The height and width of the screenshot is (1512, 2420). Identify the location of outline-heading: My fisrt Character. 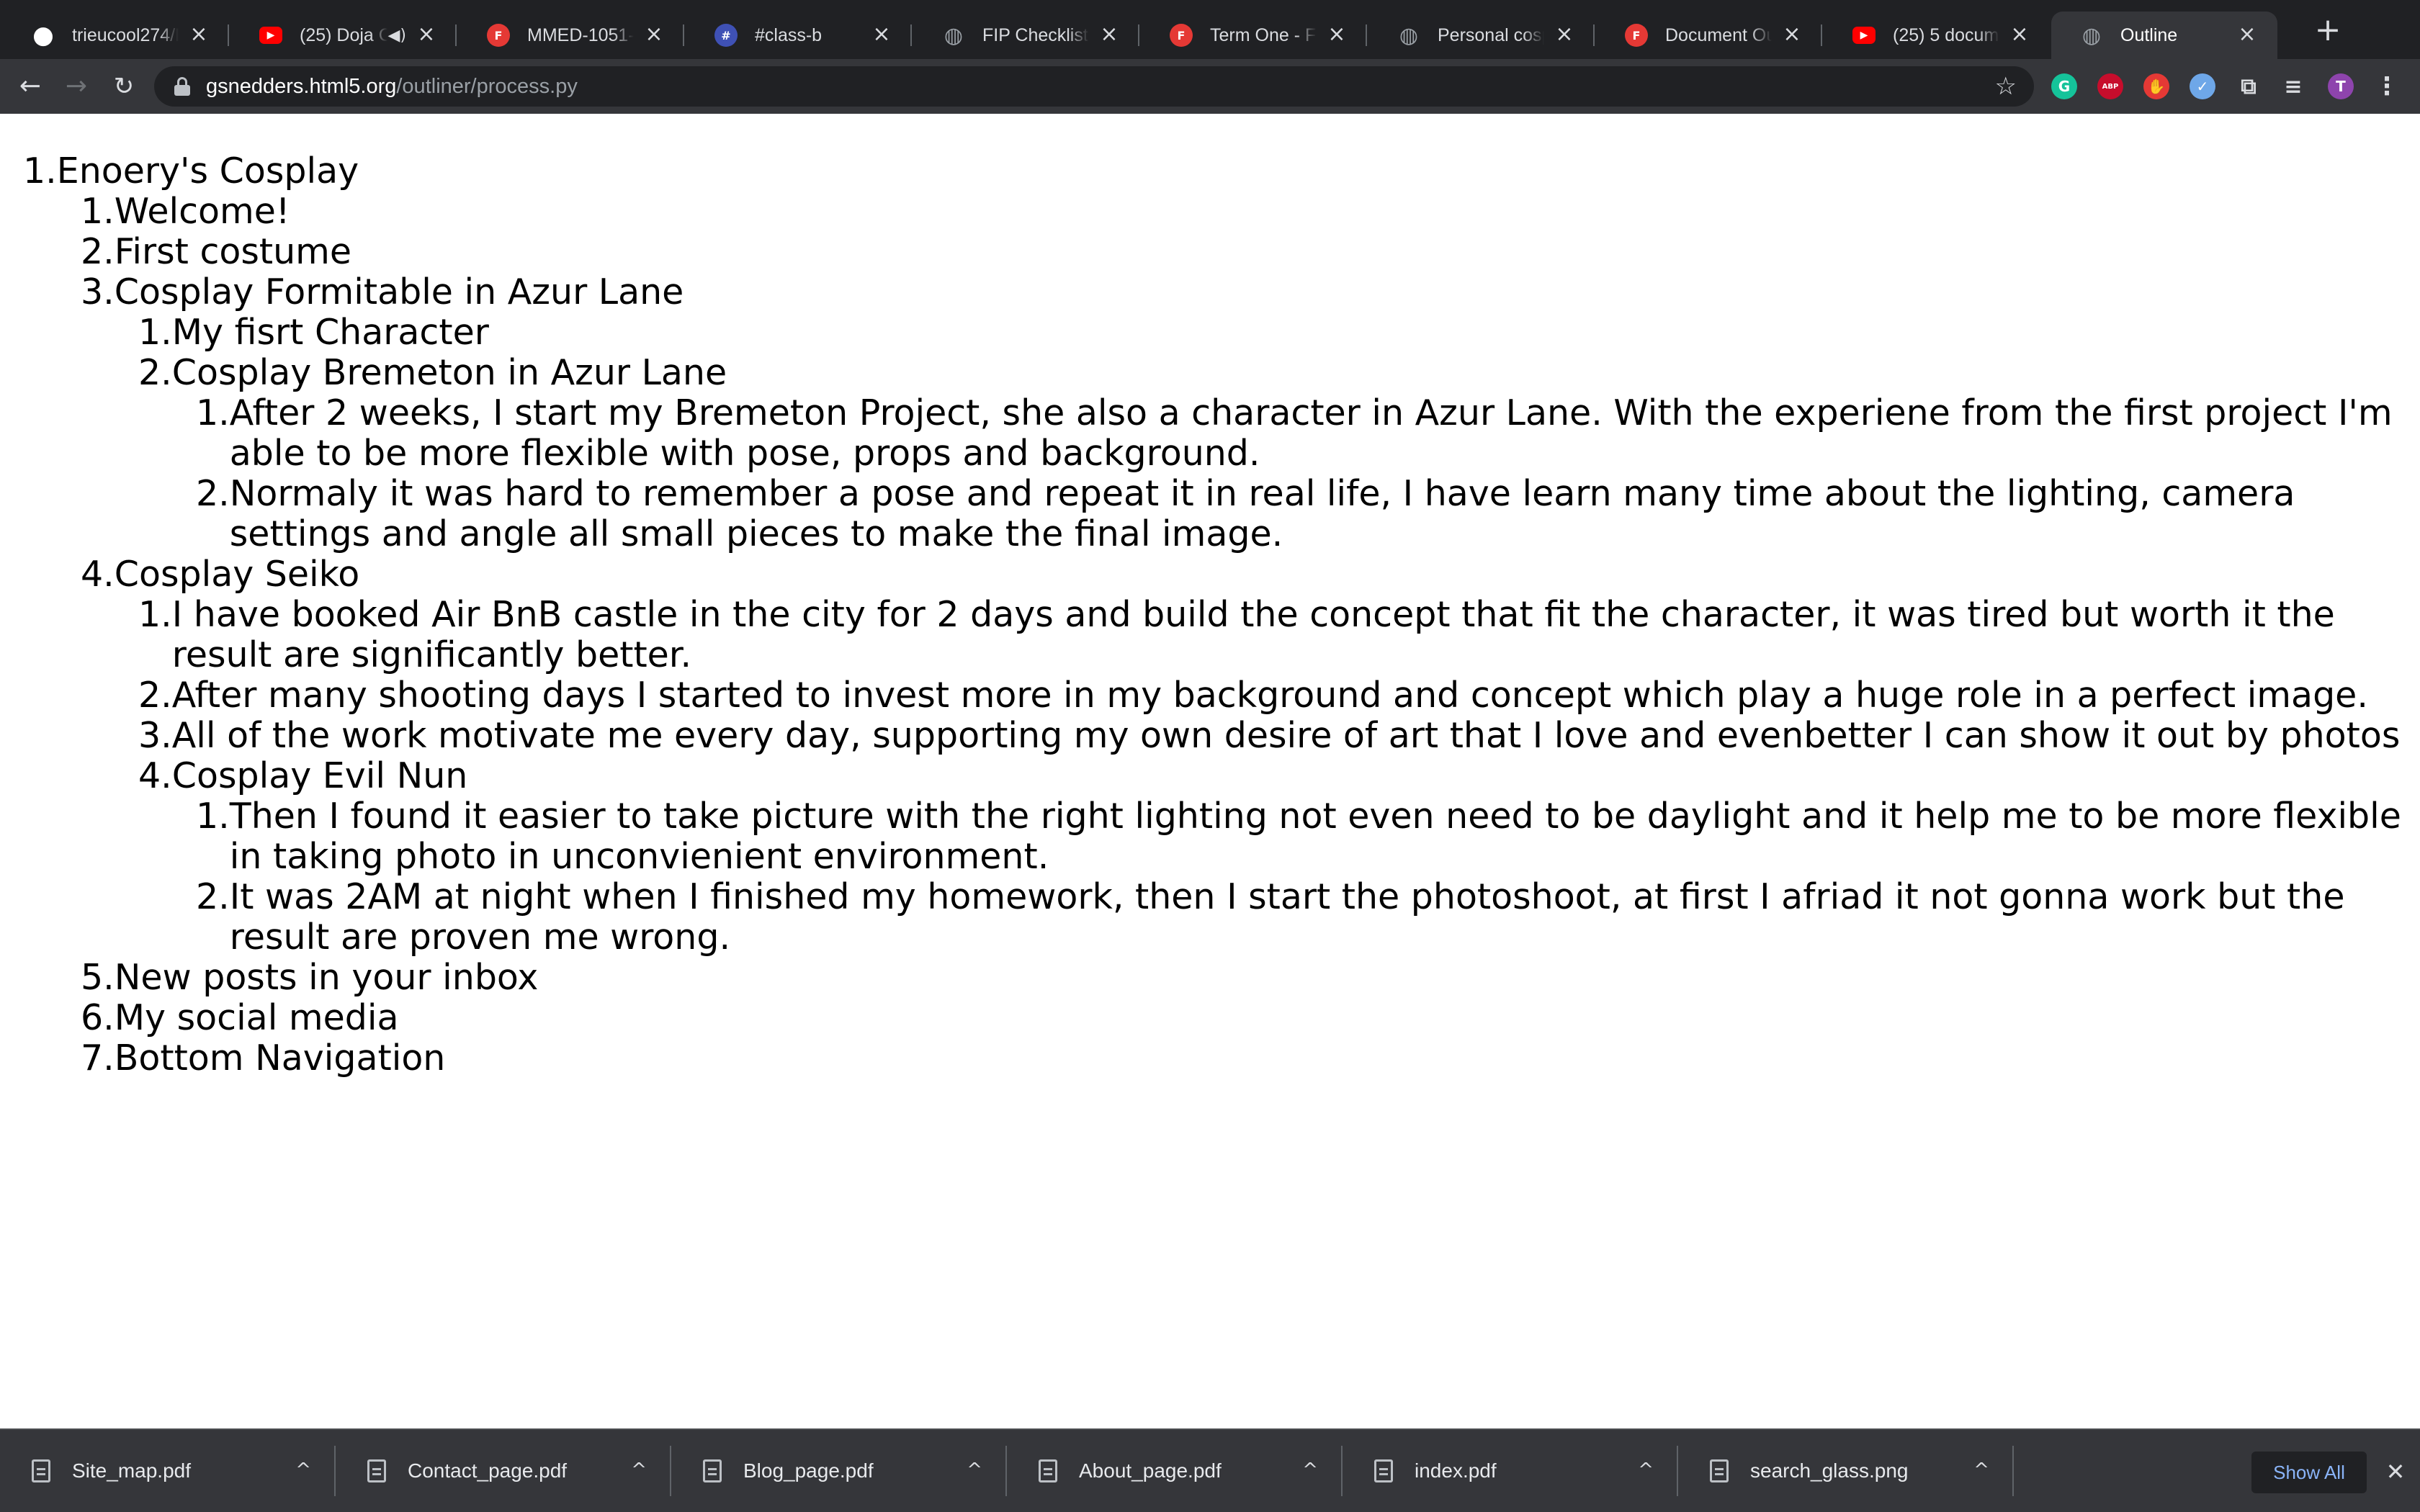
(1289, 332).